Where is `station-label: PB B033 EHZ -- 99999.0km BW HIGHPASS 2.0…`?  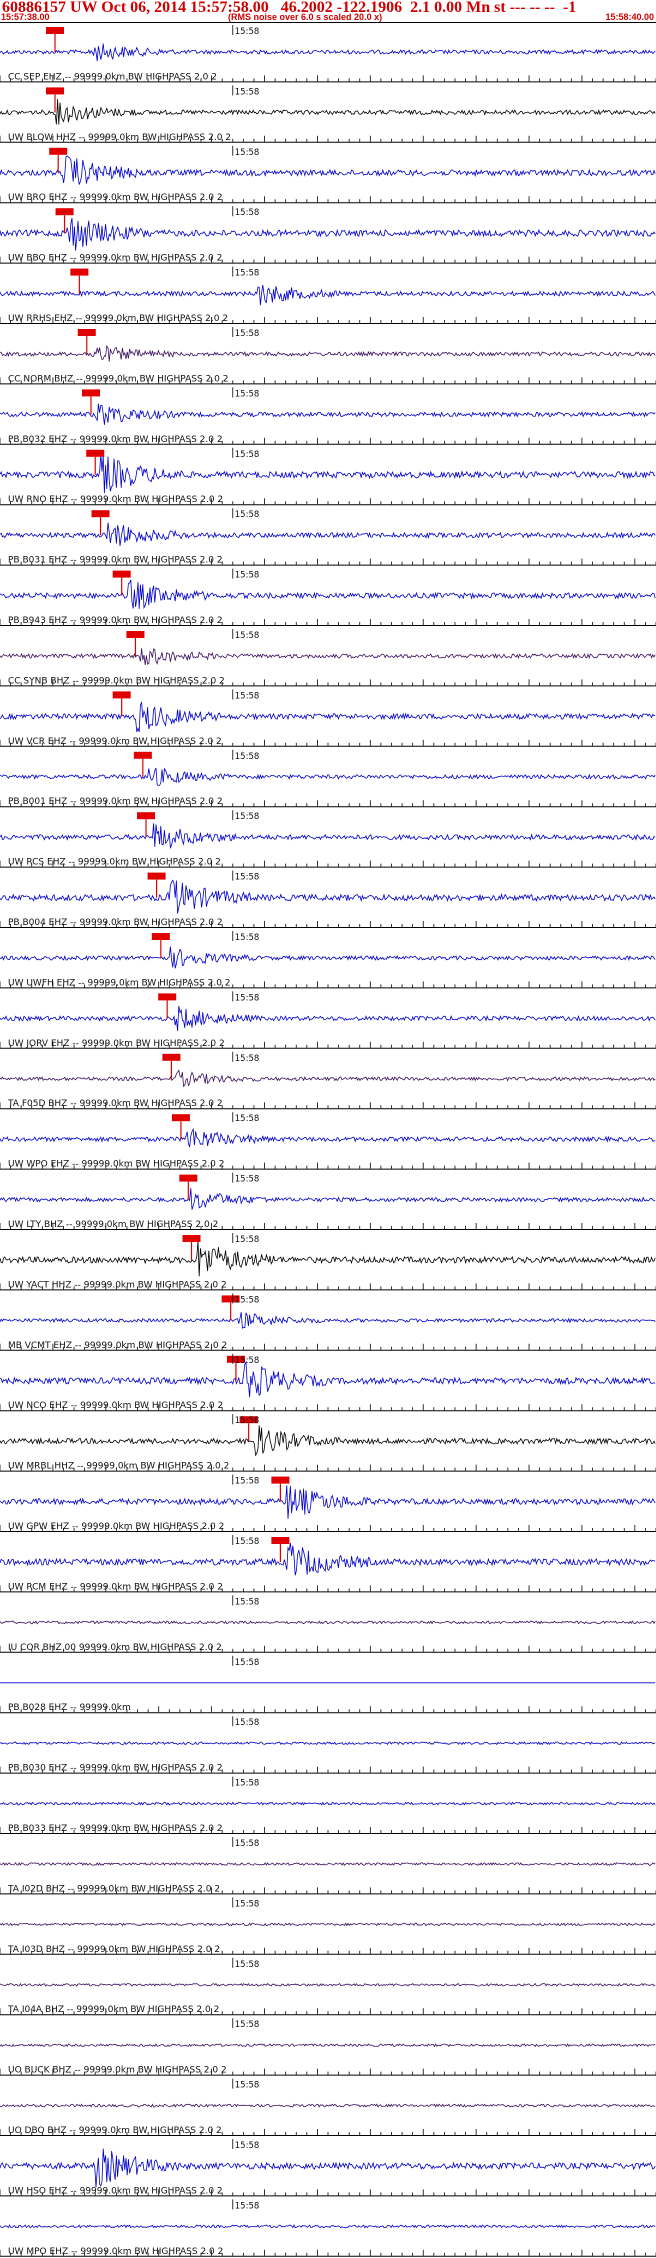 station-label: PB B033 EHZ -- 99999.0km BW HIGHPASS 2.0… is located at coordinates (115, 1829).